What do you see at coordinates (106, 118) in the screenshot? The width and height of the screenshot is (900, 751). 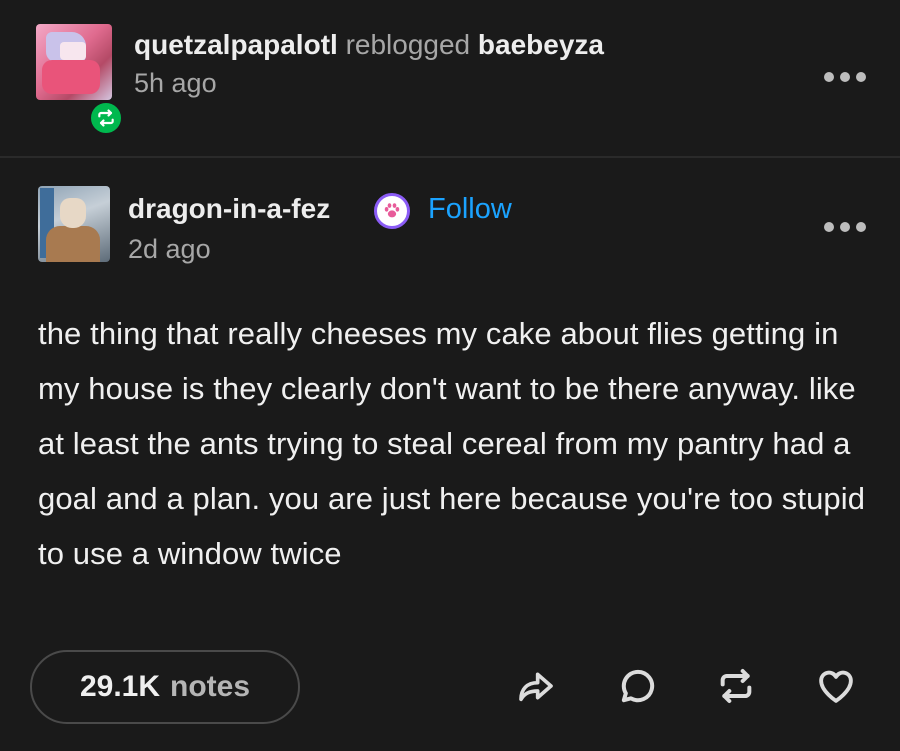 I see `reblog-badge-icon` at bounding box center [106, 118].